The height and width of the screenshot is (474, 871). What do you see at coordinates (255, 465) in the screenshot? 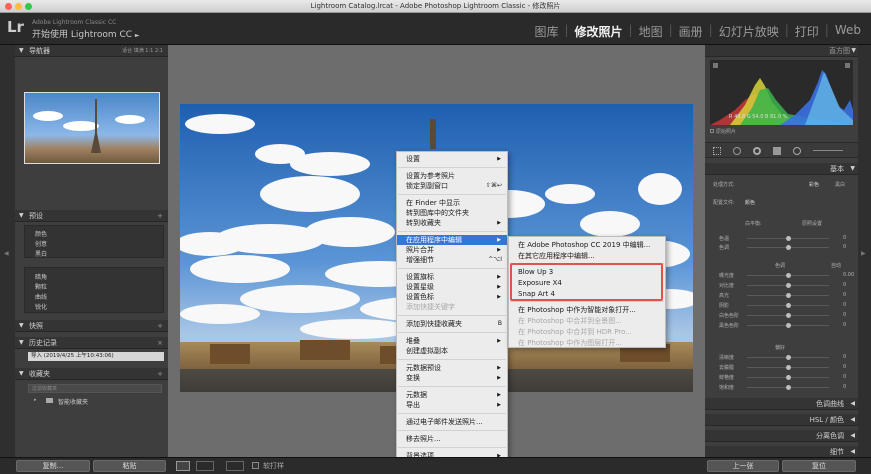
I see `soft-proof-checkbox` at bounding box center [255, 465].